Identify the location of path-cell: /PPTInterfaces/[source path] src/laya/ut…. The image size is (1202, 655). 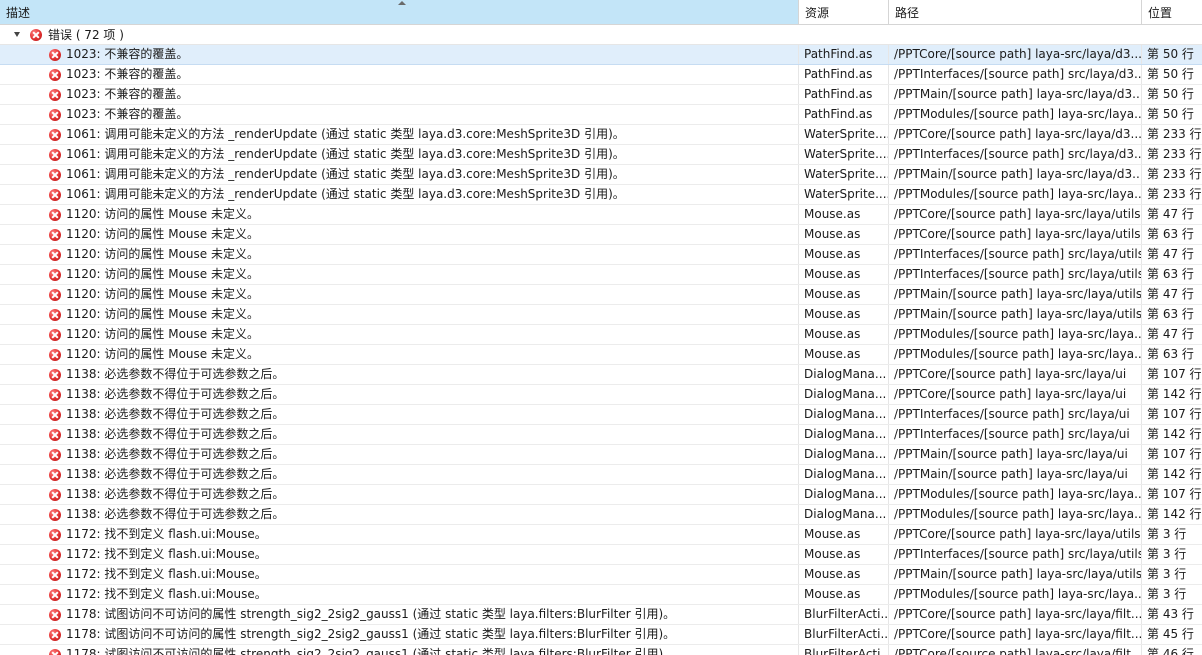
(1015, 274).